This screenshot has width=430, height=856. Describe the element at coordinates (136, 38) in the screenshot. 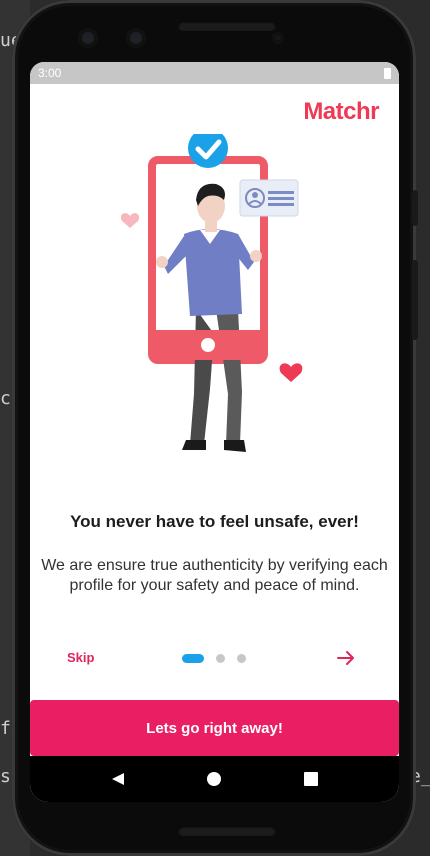

I see `front-sensor` at that location.